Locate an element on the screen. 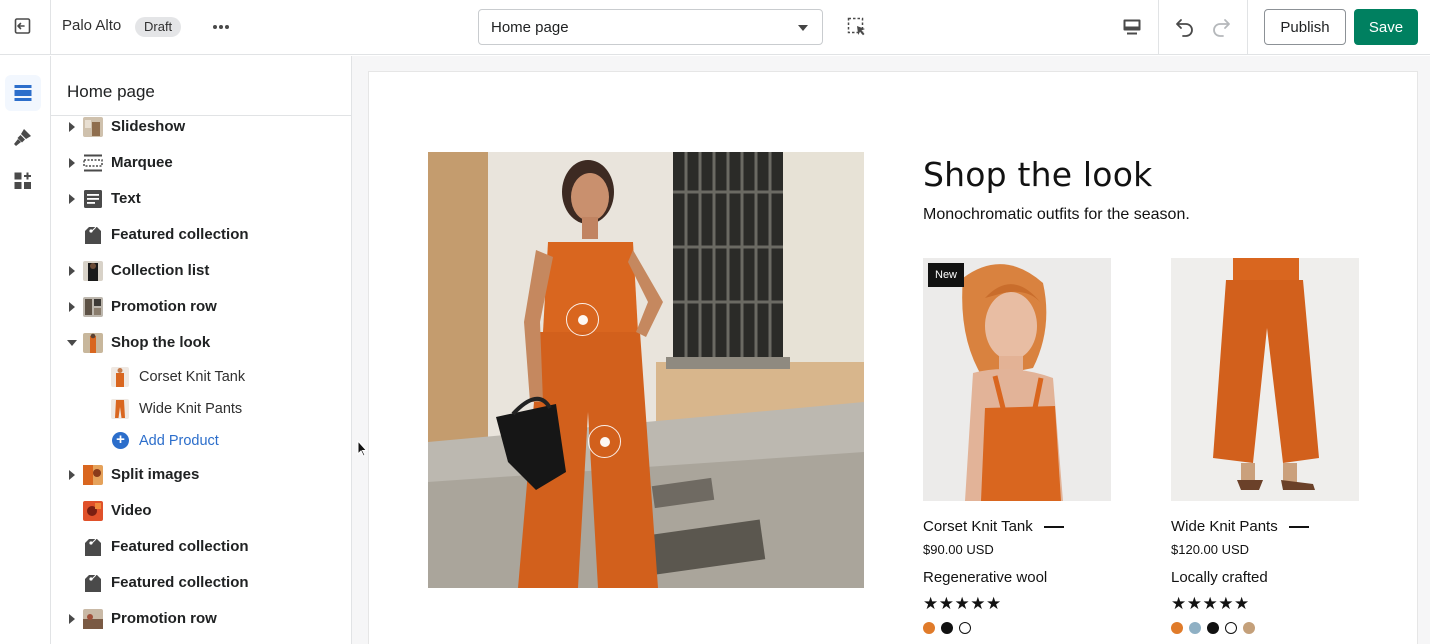 This screenshot has height=644, width=1430. product-feature: Regenerative wool is located at coordinates (985, 577).